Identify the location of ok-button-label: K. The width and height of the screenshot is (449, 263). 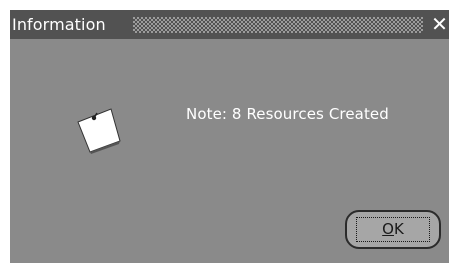
(398, 229).